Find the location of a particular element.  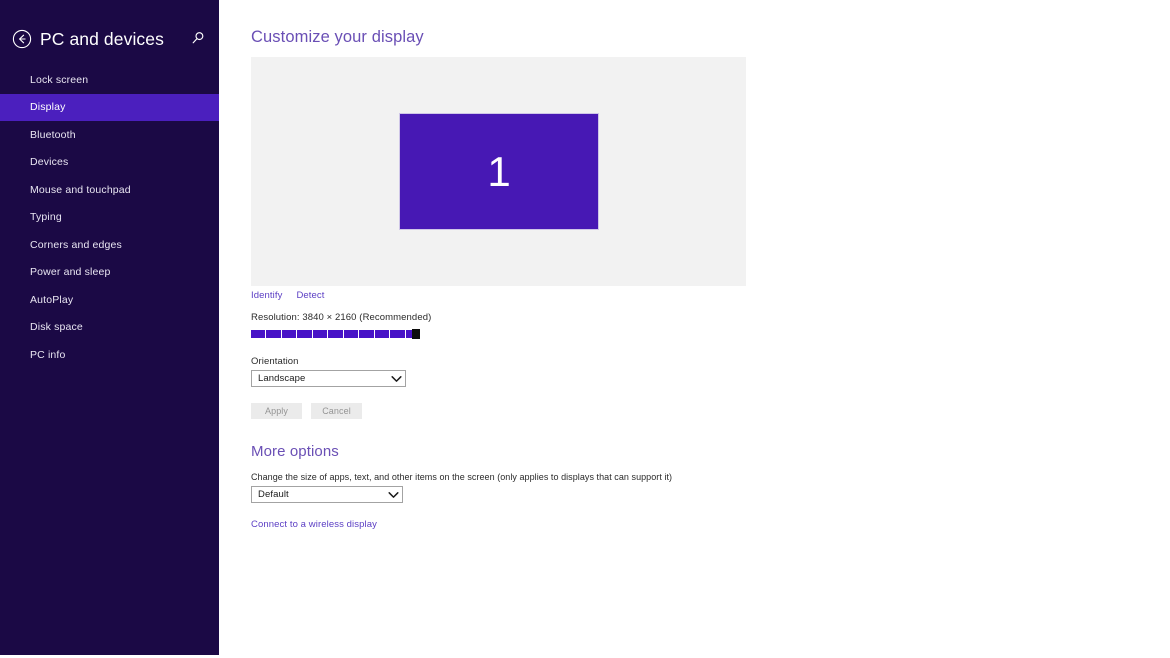

sidebar-item-mouse-and-touchpad: Mouse and touchpad is located at coordinates (109, 190).